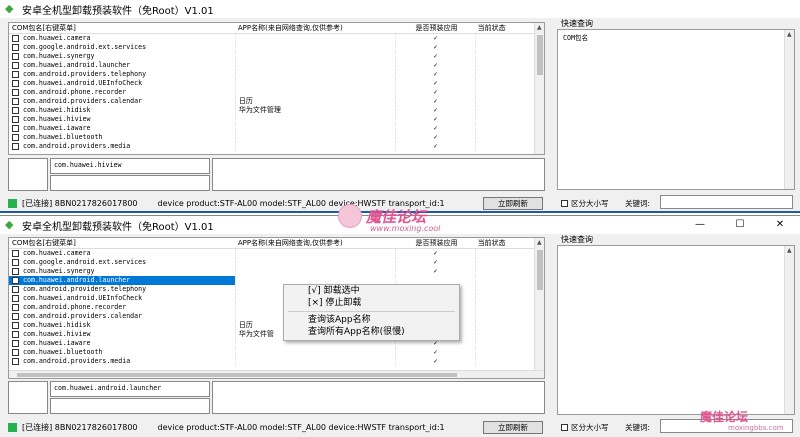  I want to click on table-row: com.android.phone.recorder, so click(276, 307).